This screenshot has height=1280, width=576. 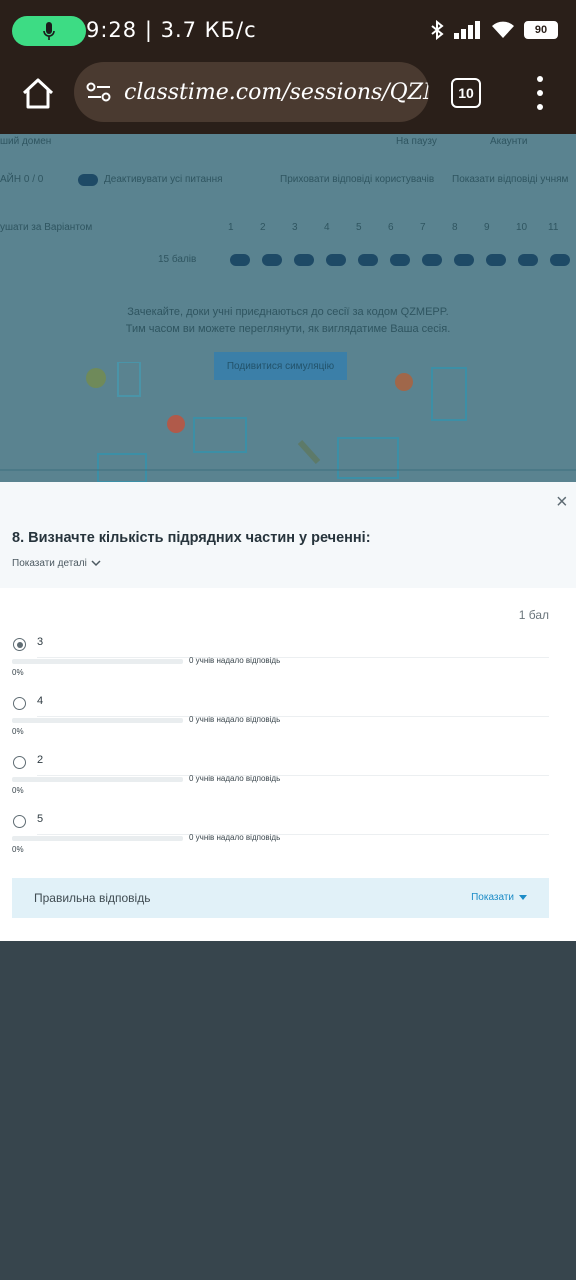 What do you see at coordinates (522, 227) in the screenshot?
I see `bg-question-number: 10` at bounding box center [522, 227].